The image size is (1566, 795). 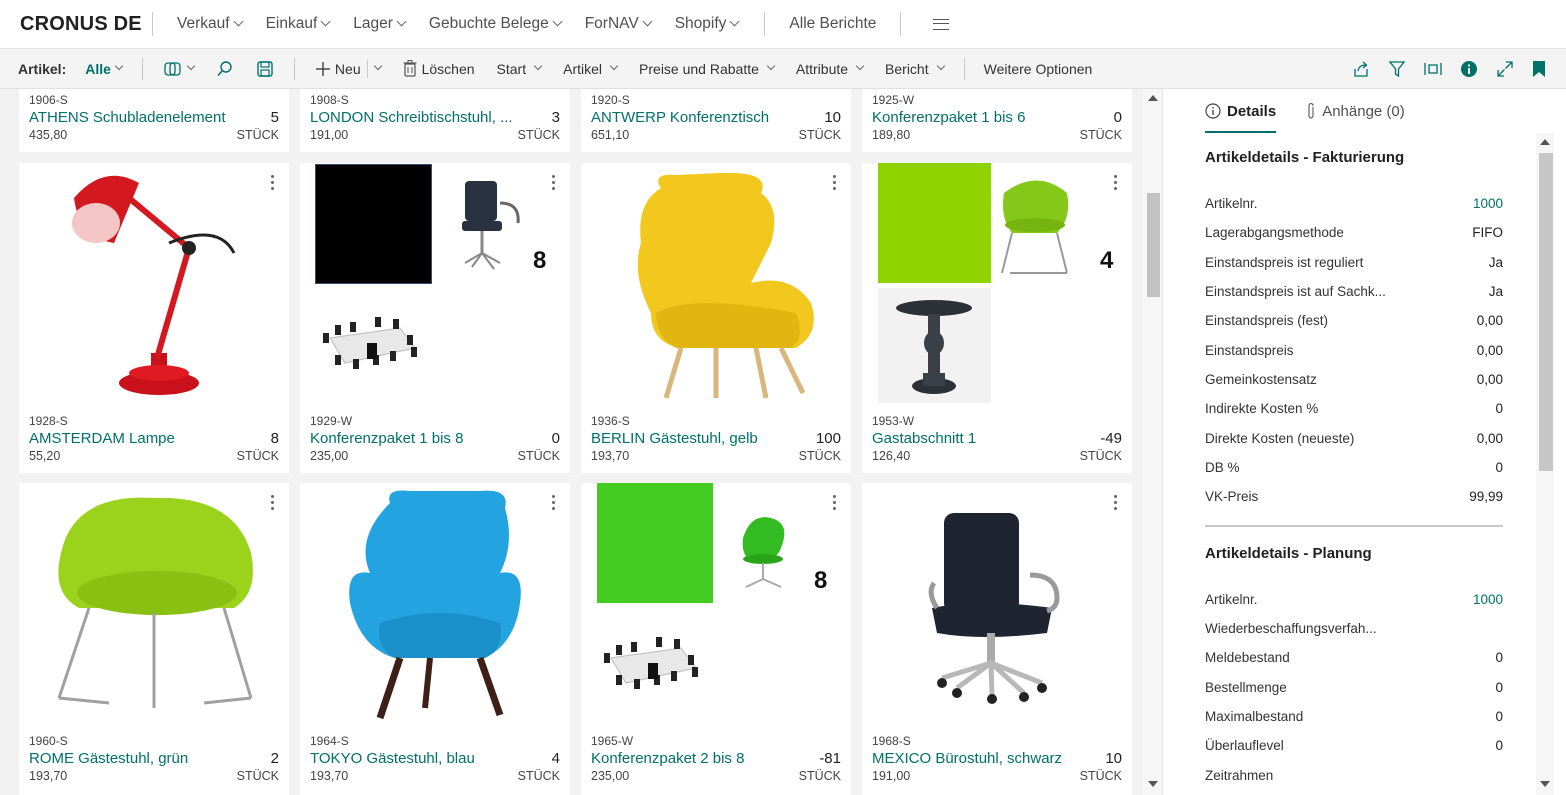 I want to click on item-quantity: 100, so click(x=828, y=438).